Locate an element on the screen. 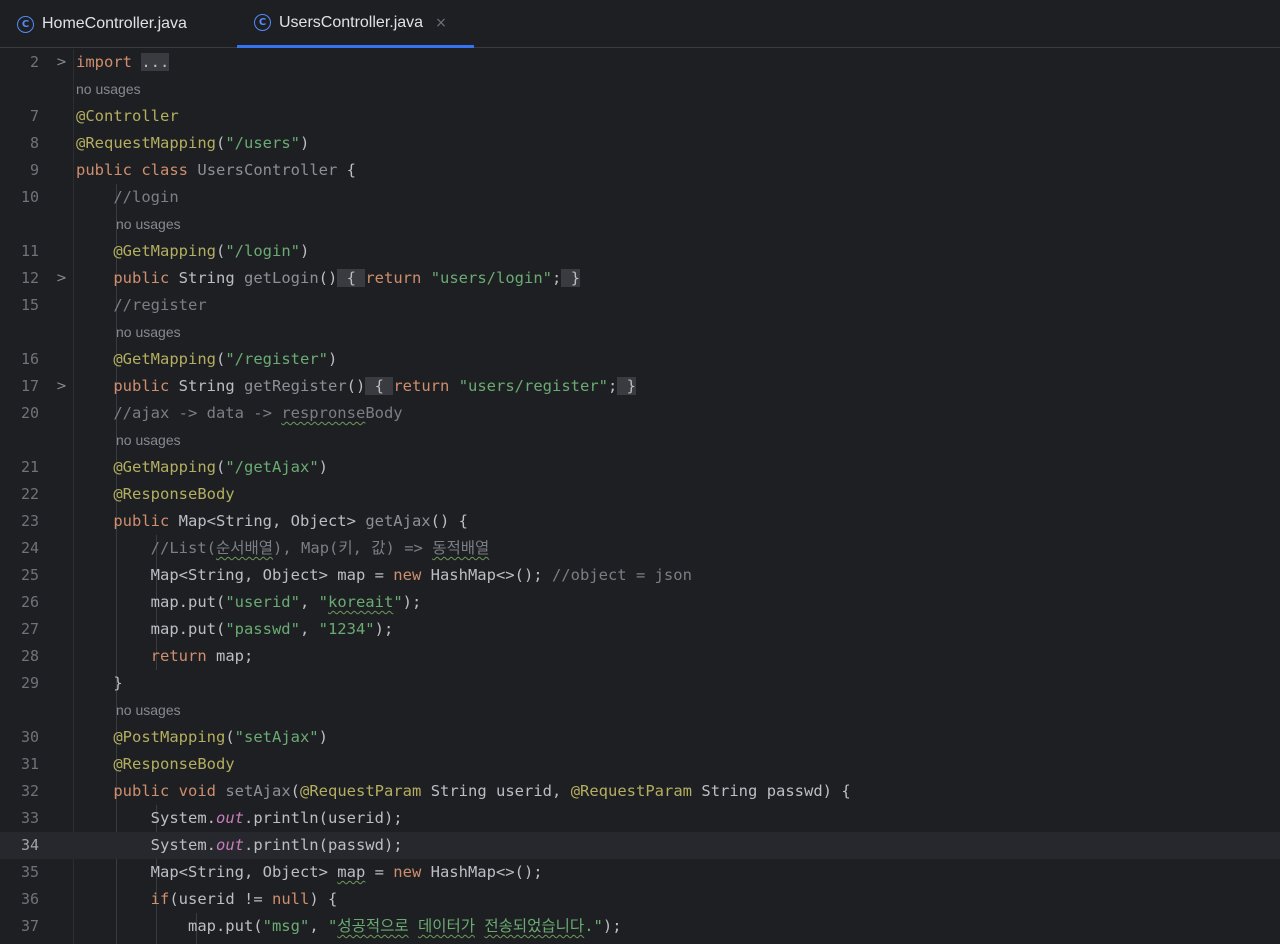 This screenshot has height=944, width=1280. tab-users-controller: C UsersController.java × is located at coordinates (355, 24).